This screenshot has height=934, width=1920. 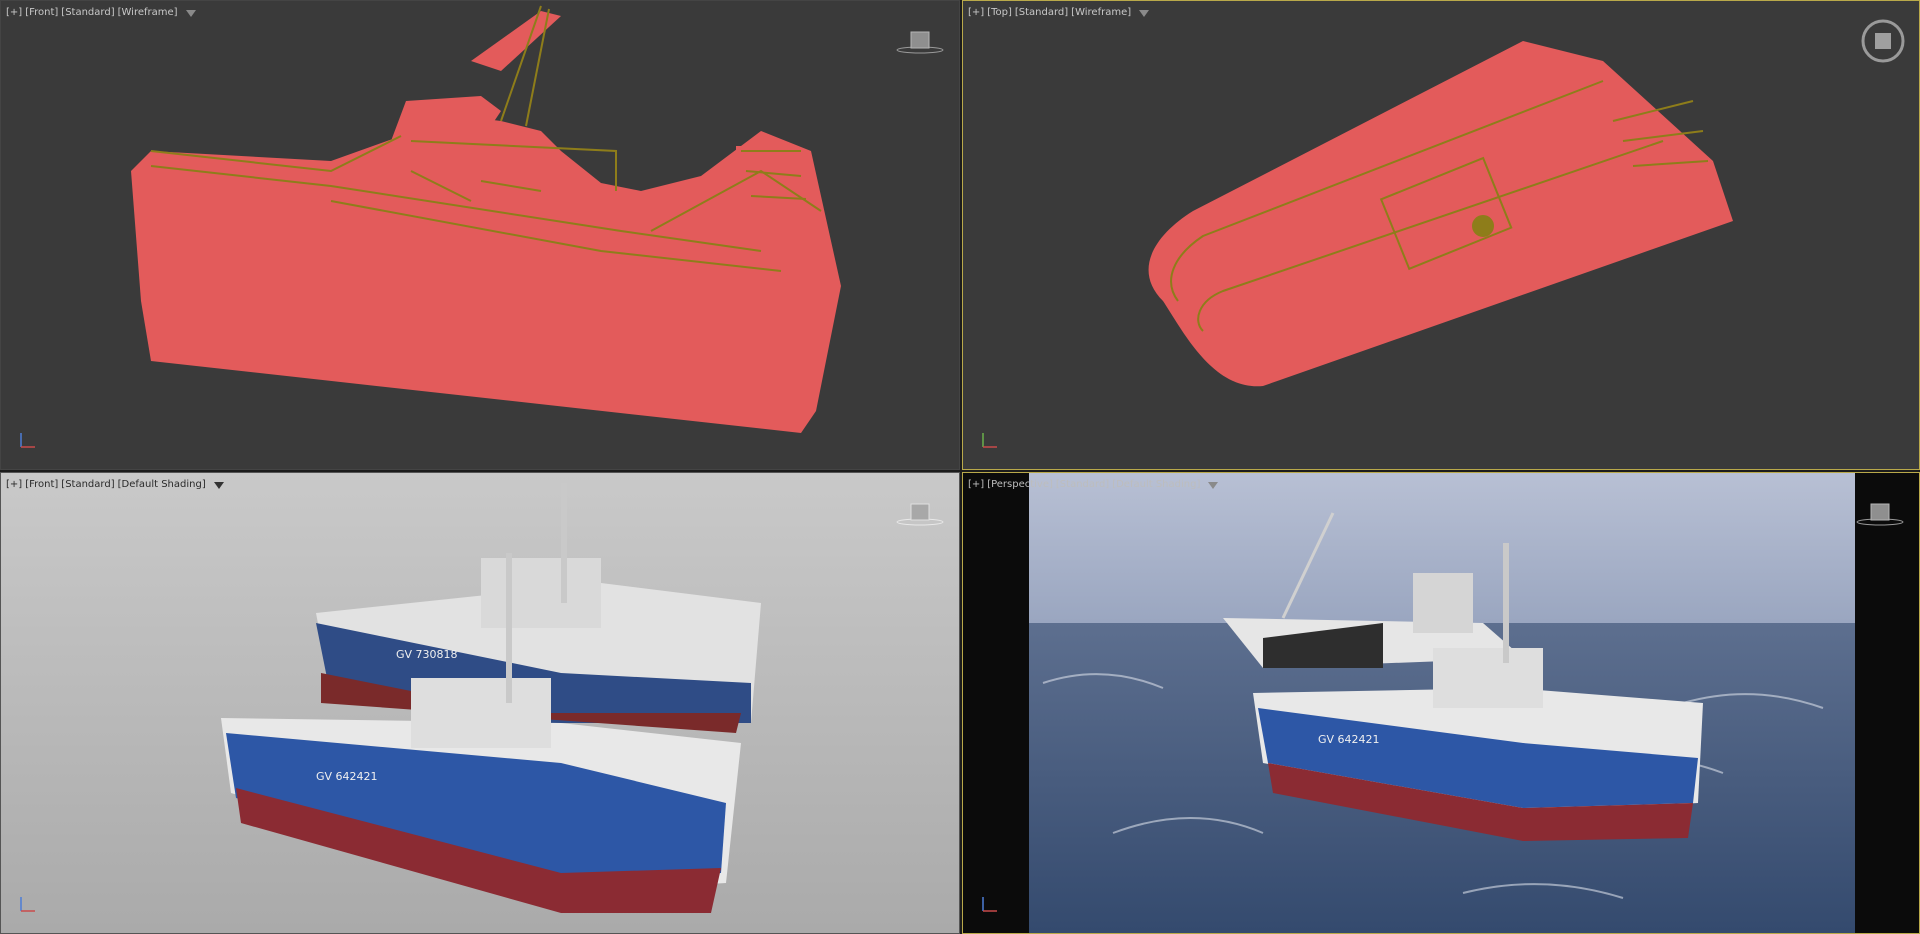 I want to click on viewport-label: [+] [Top] [Standard] [Wireframe], so click(x=1059, y=12).